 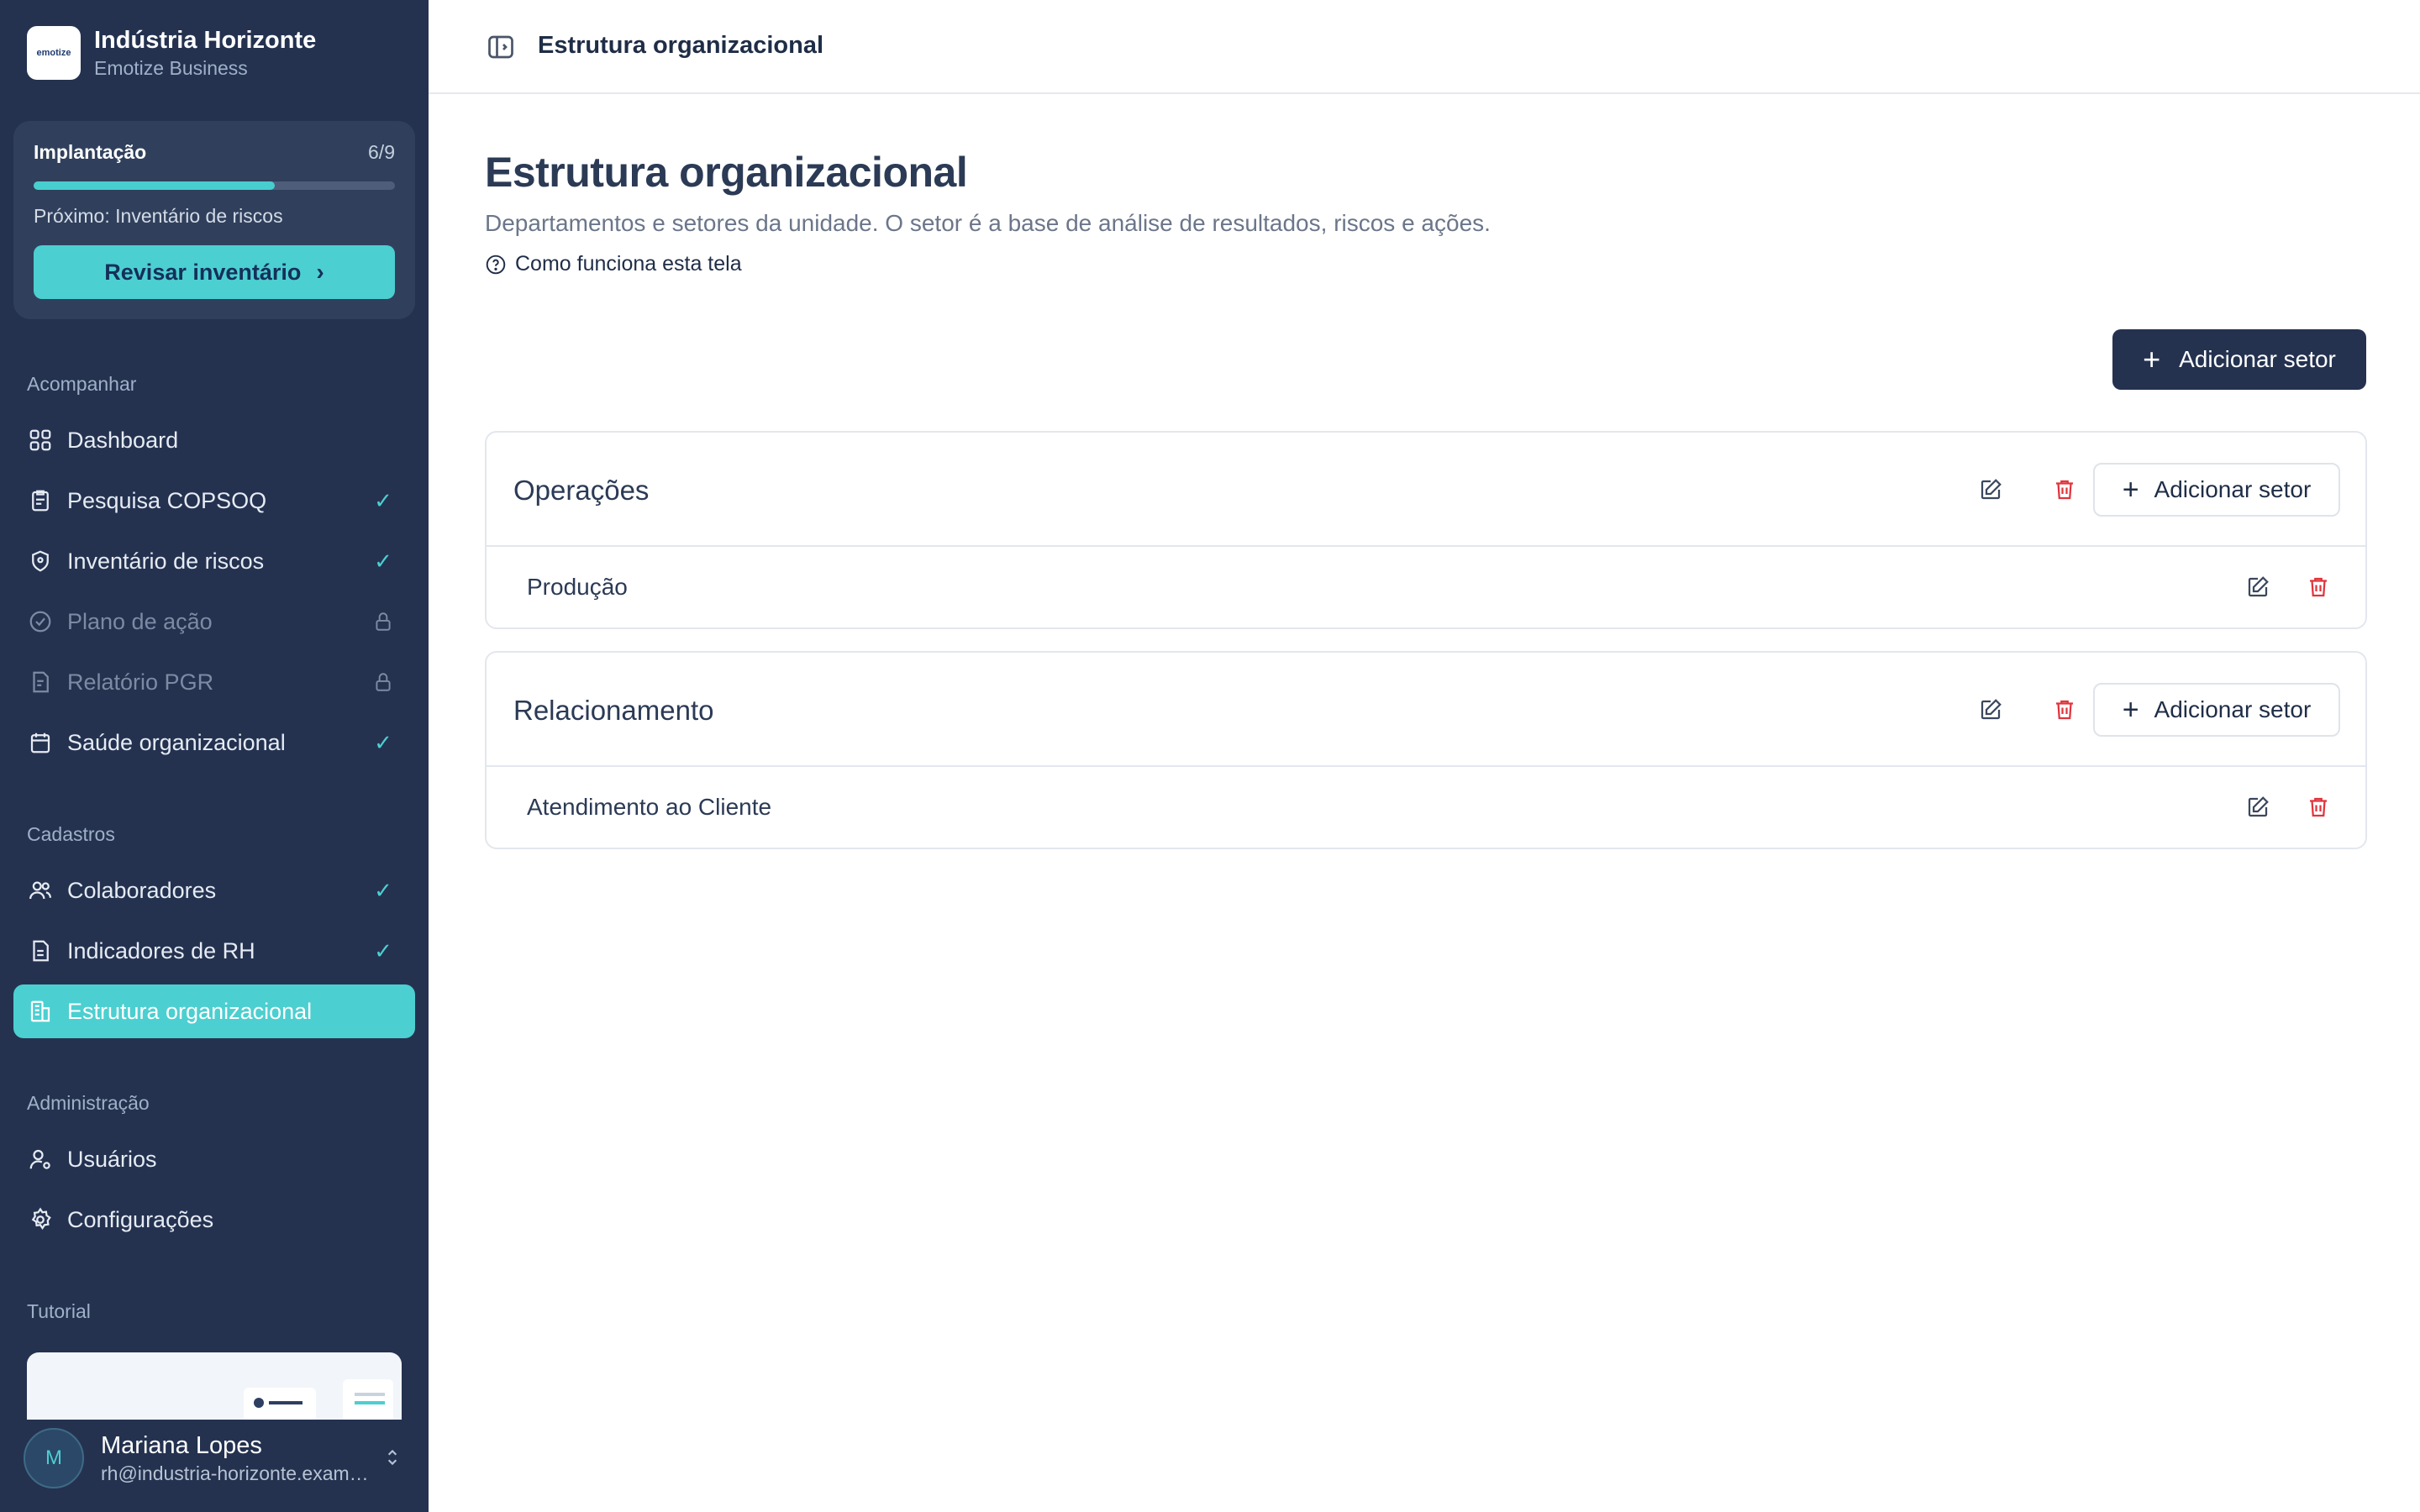 What do you see at coordinates (582, 490) in the screenshot?
I see `department-name: Operações` at bounding box center [582, 490].